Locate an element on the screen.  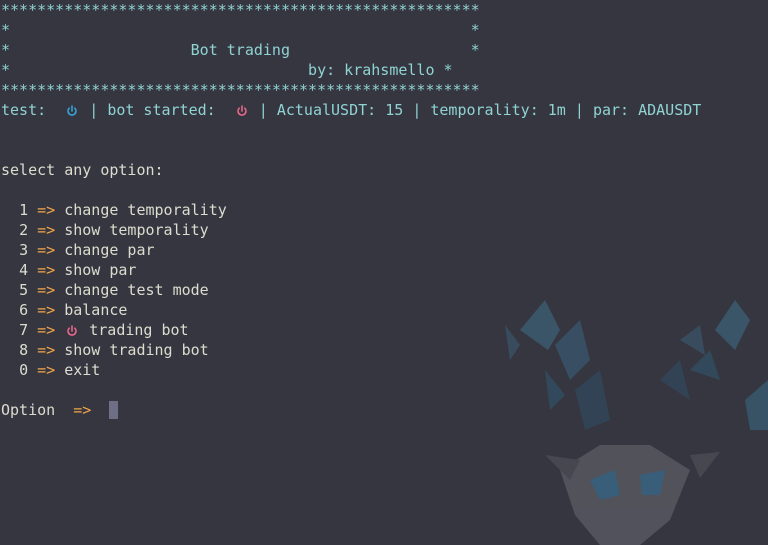
menu-prompt: select any option: is located at coordinates (82, 170).